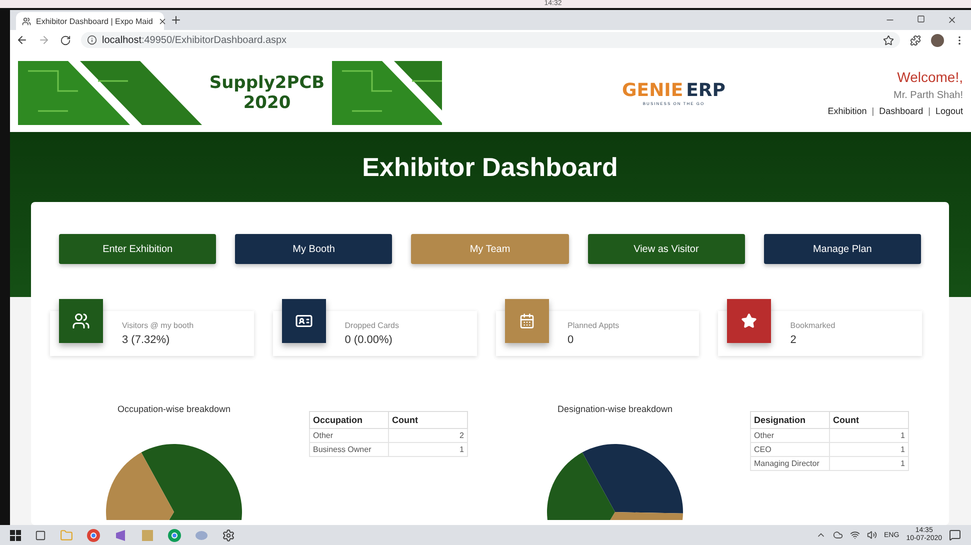 This screenshot has height=545, width=971. I want to click on nav-link: Dashboard, so click(901, 111).